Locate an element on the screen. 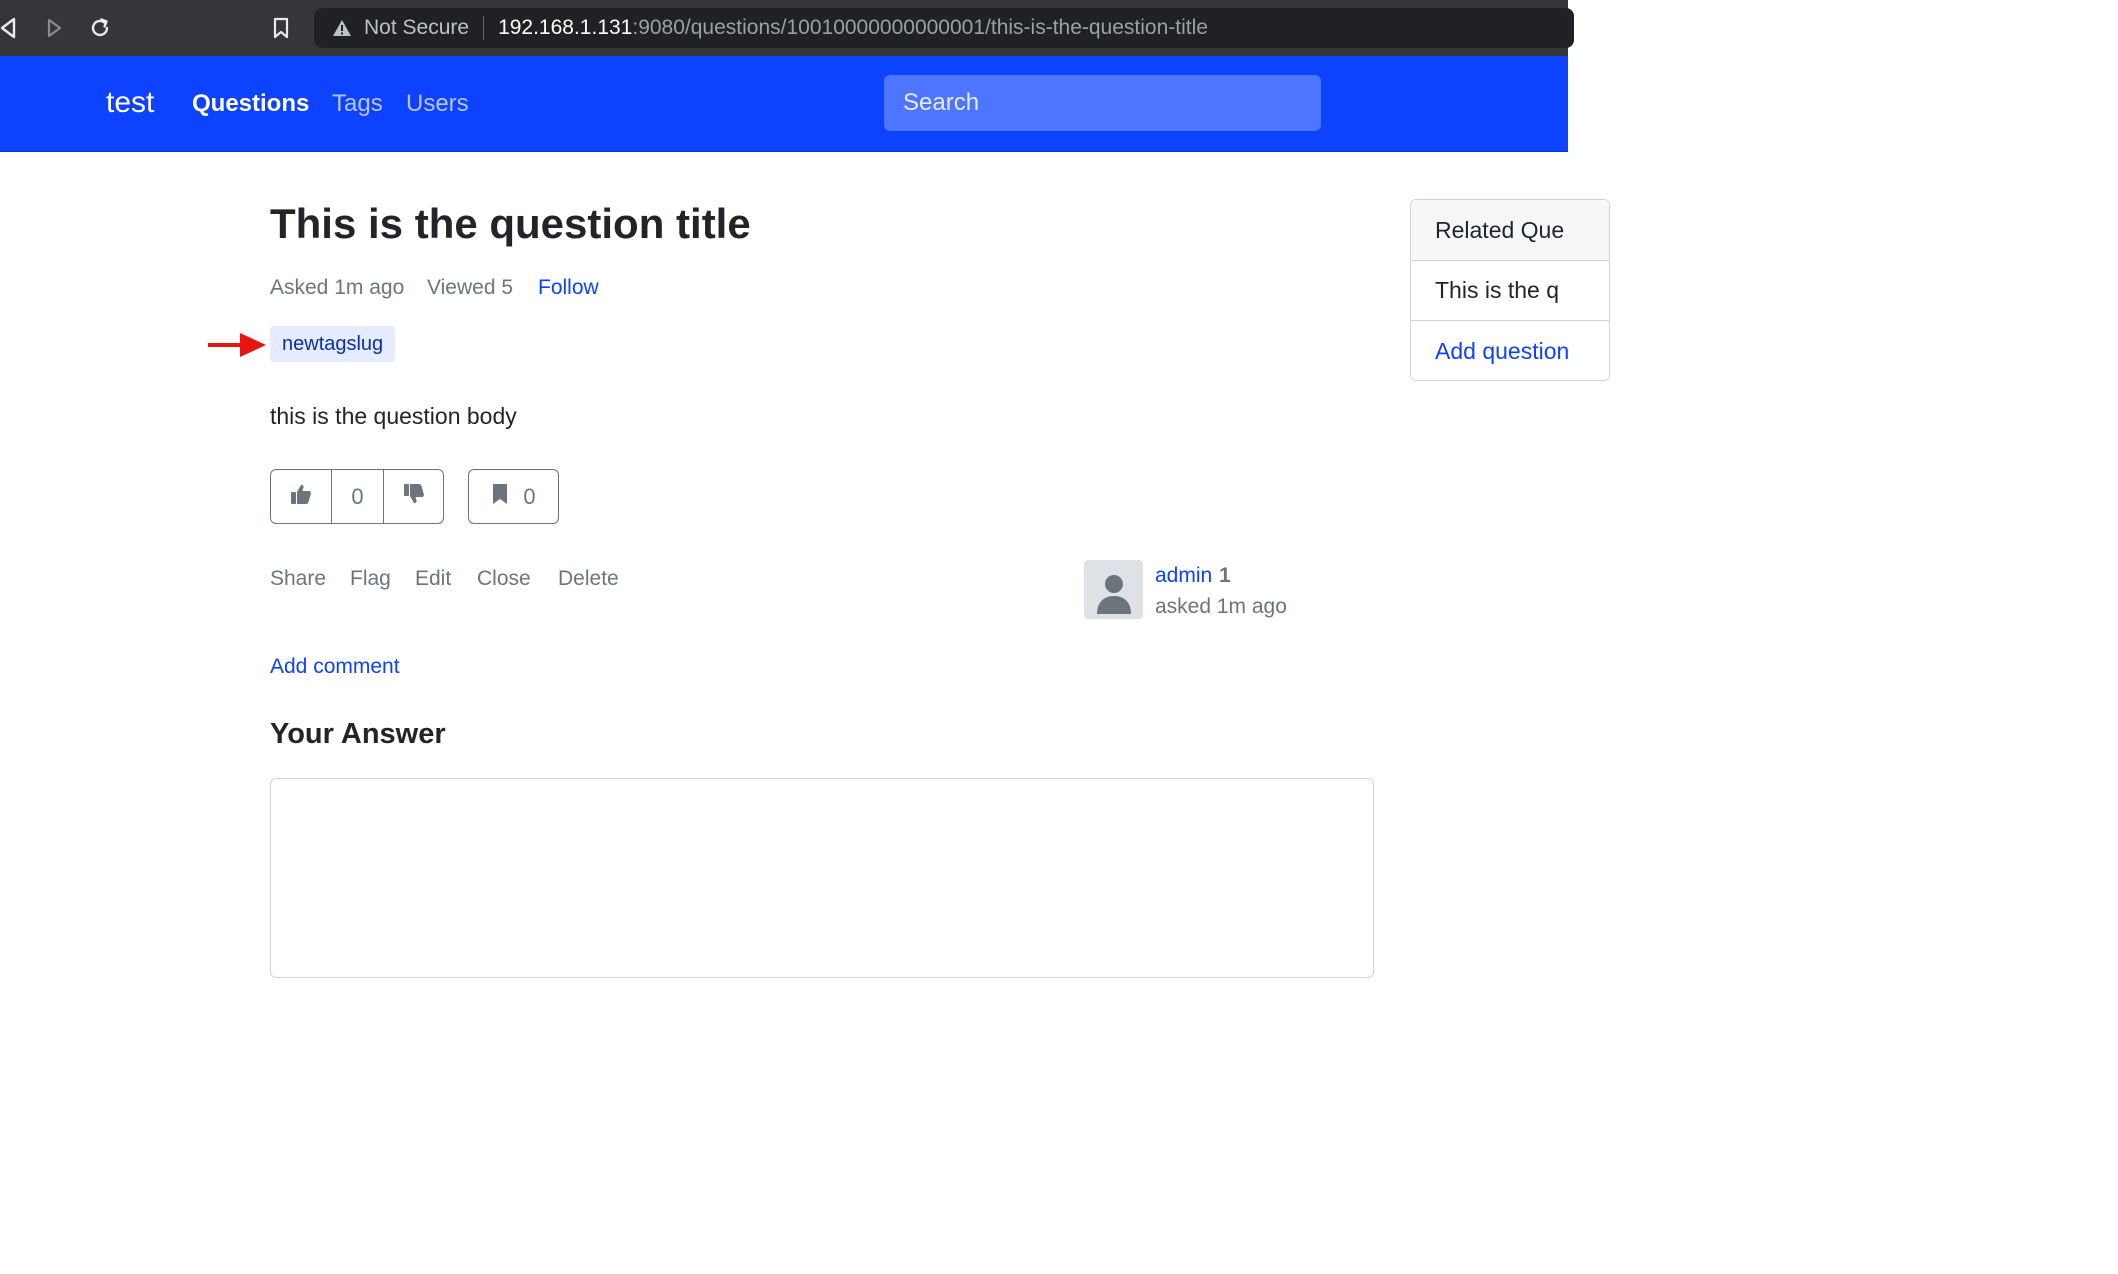 The image size is (2118, 1274). upvote-button is located at coordinates (301, 496).